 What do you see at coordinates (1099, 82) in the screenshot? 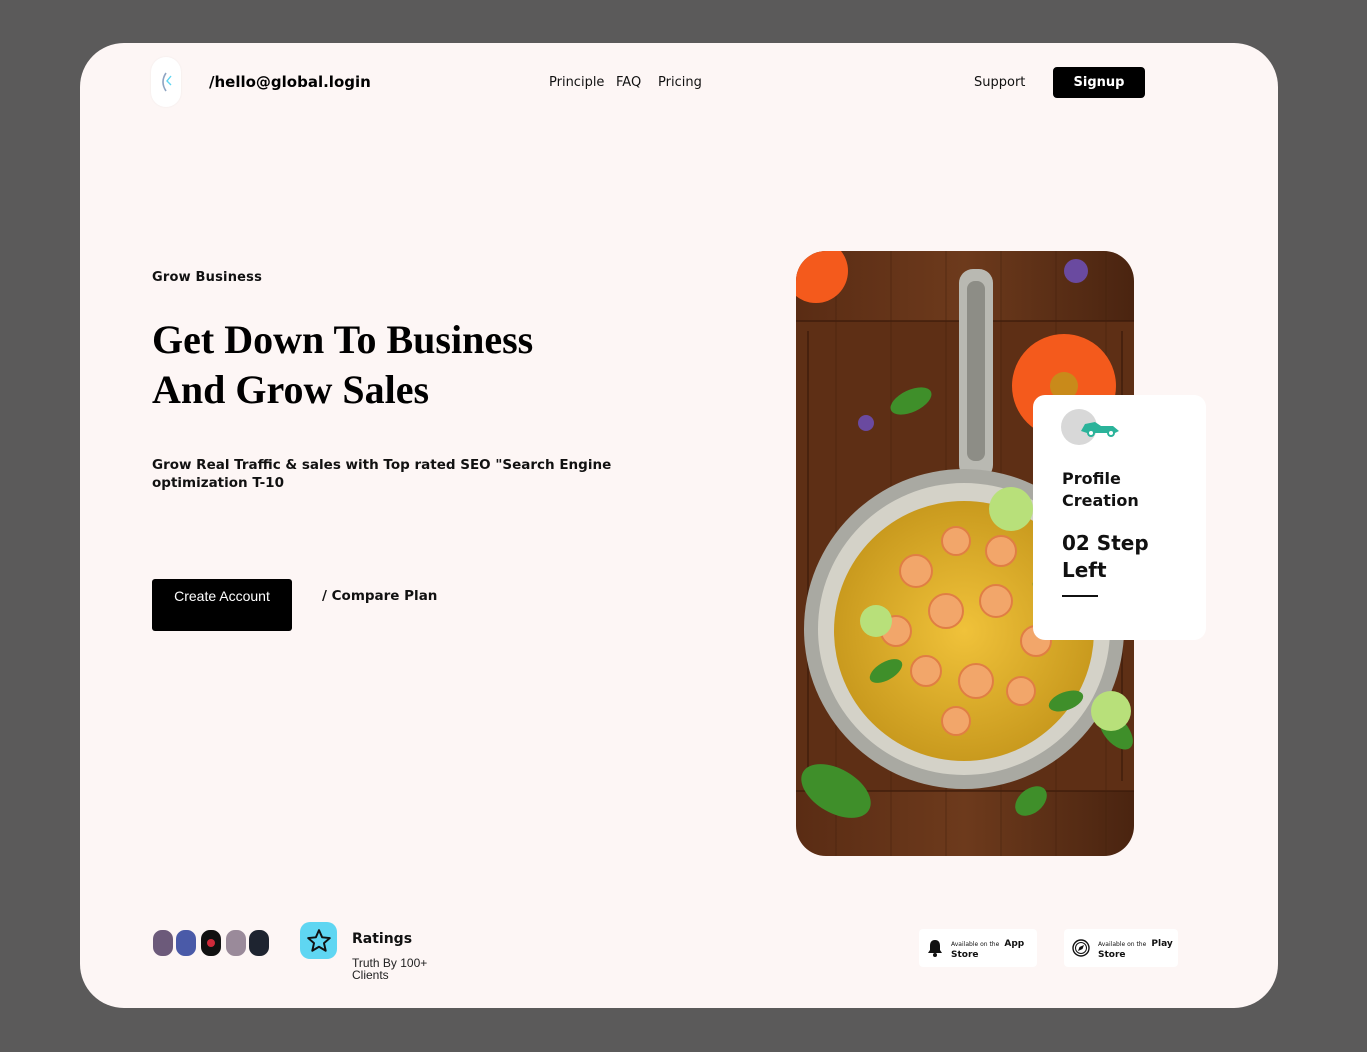
I see `signup-button: Signup` at bounding box center [1099, 82].